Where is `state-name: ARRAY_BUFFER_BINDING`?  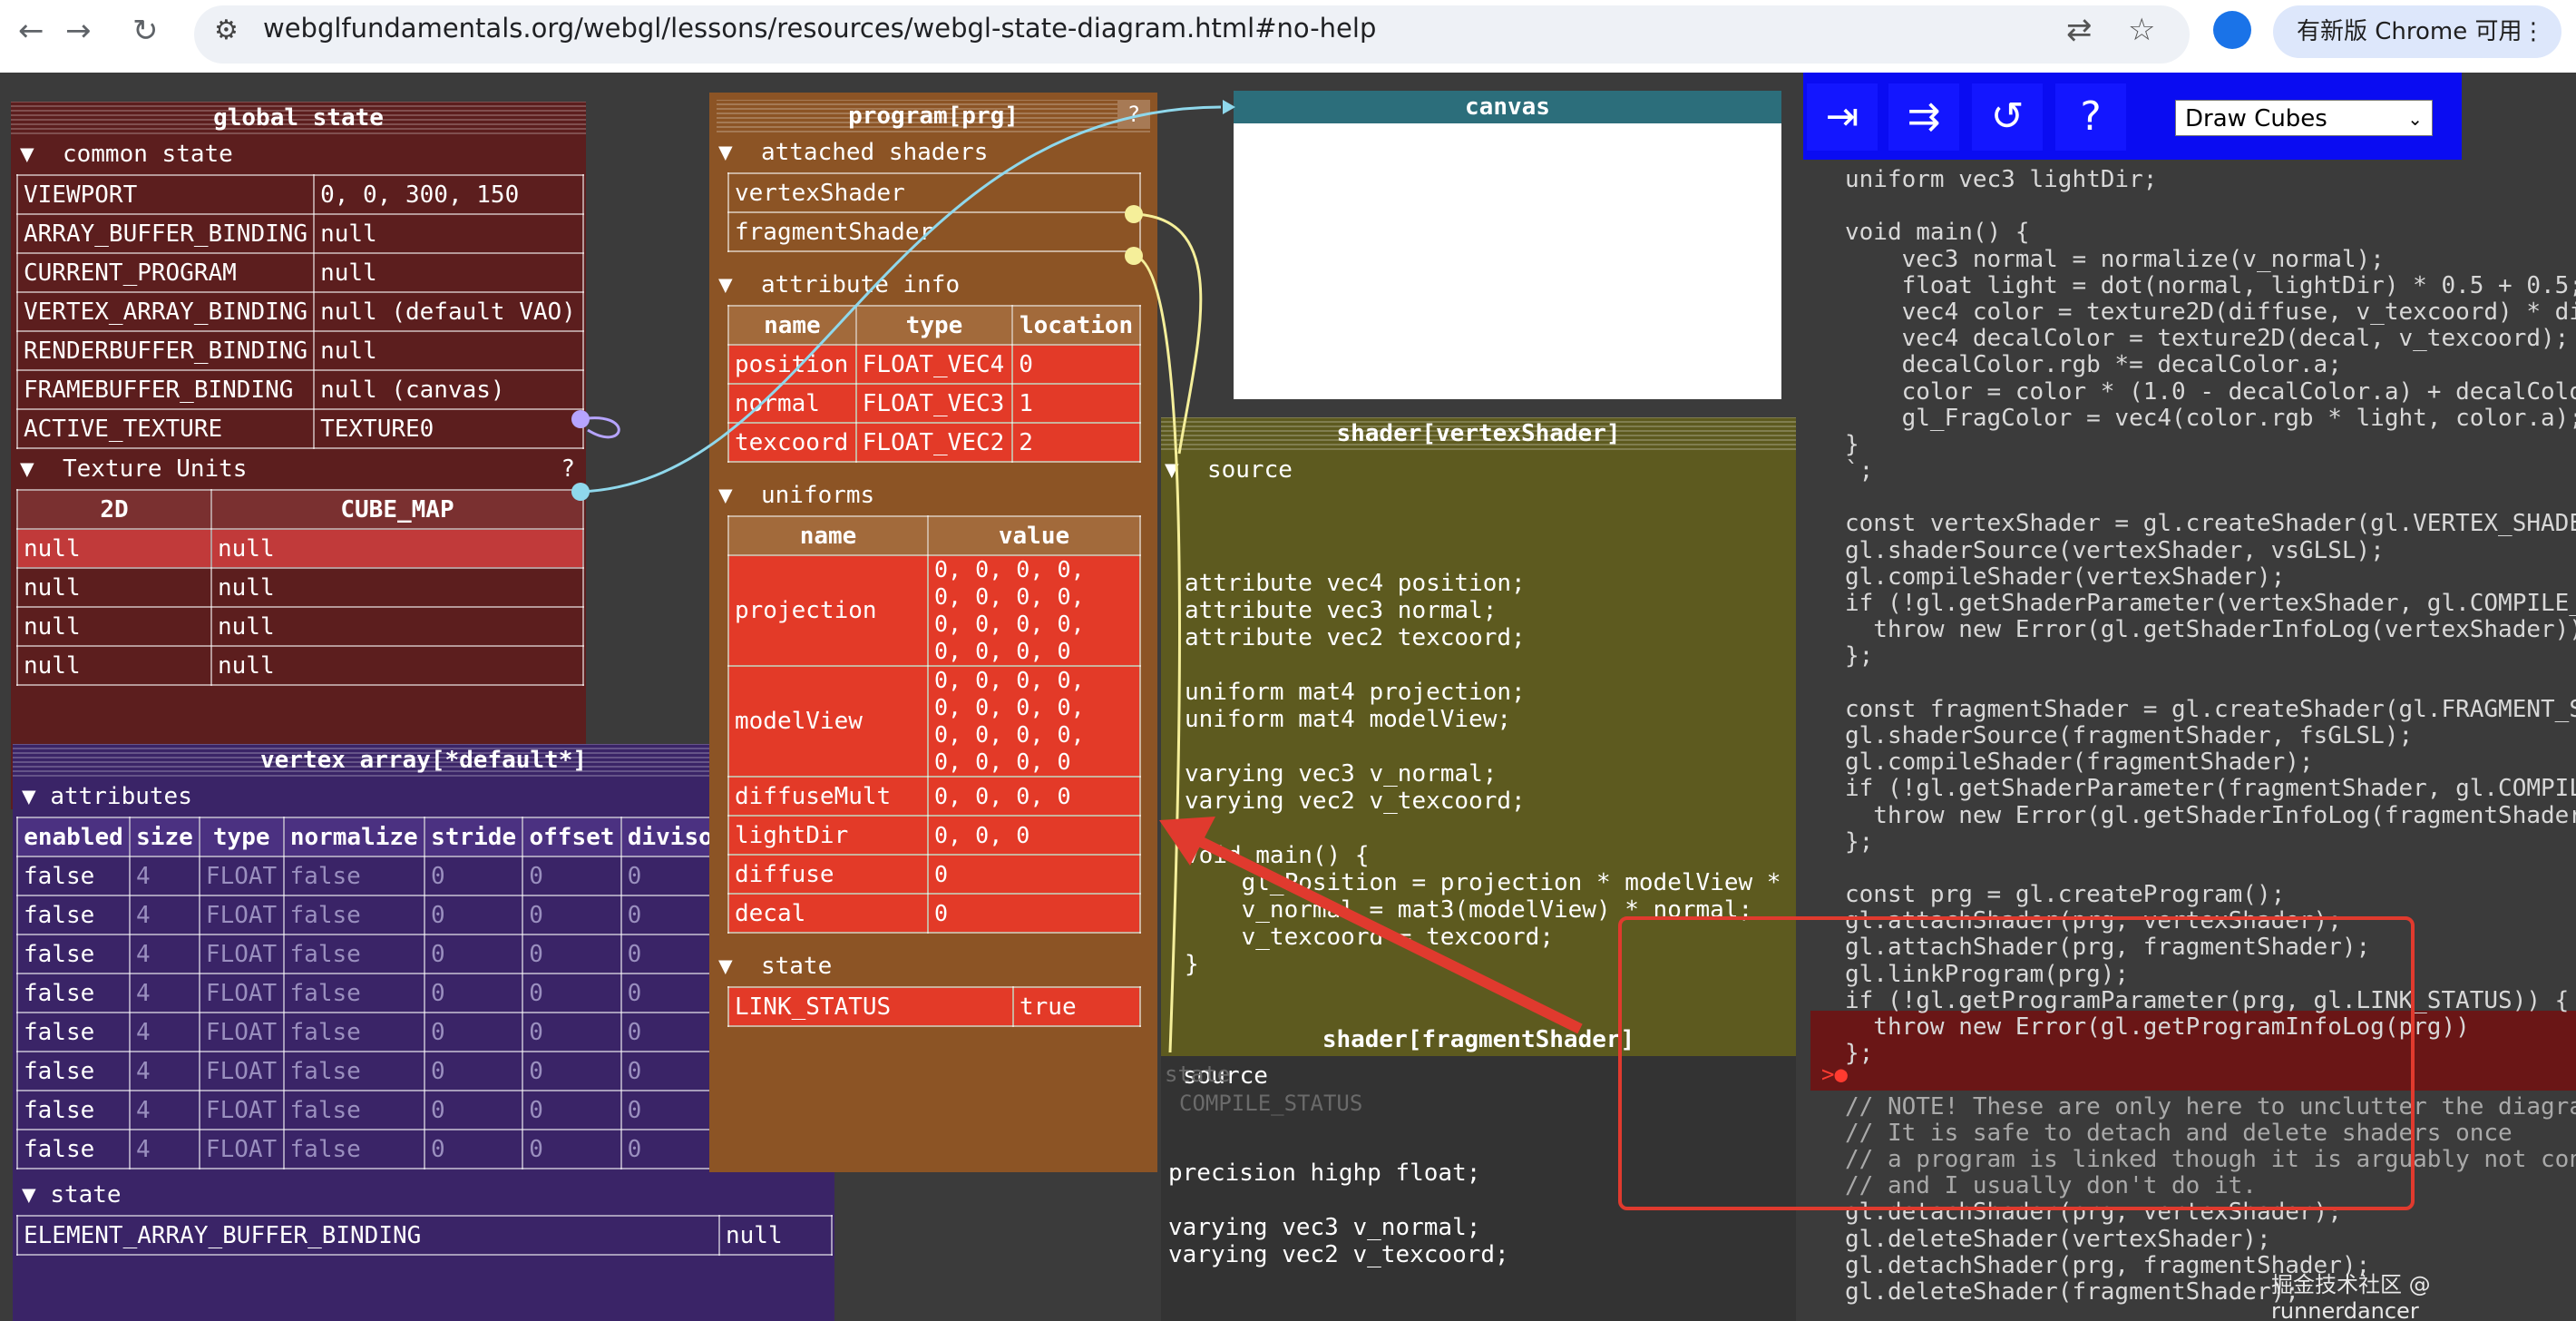 state-name: ARRAY_BUFFER_BINDING is located at coordinates (165, 233).